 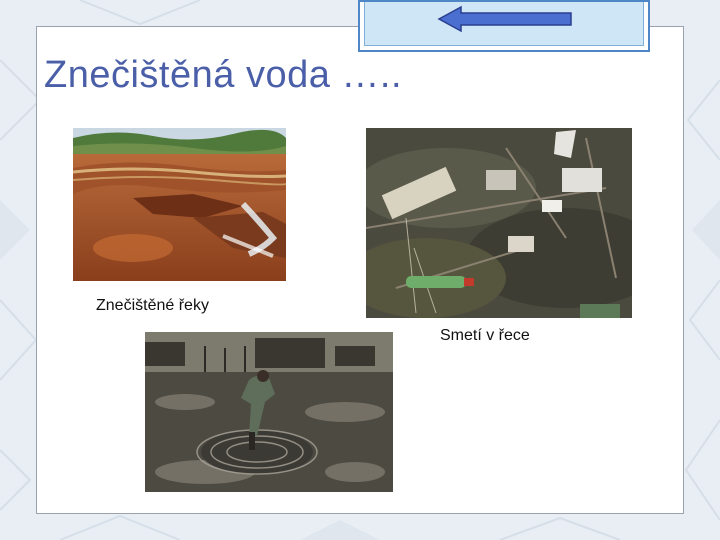 I want to click on navigation-box, so click(x=504, y=26).